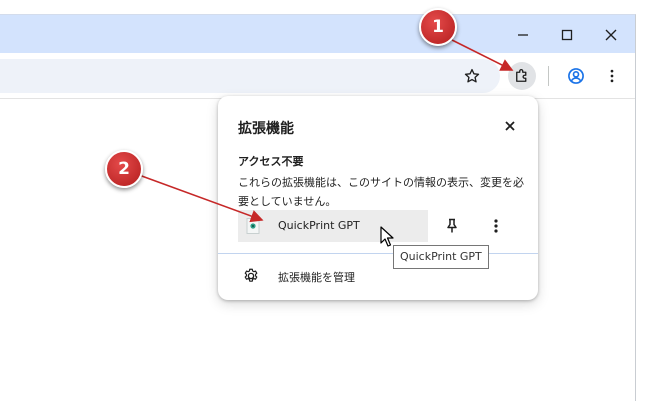  I want to click on star-icon, so click(472, 75).